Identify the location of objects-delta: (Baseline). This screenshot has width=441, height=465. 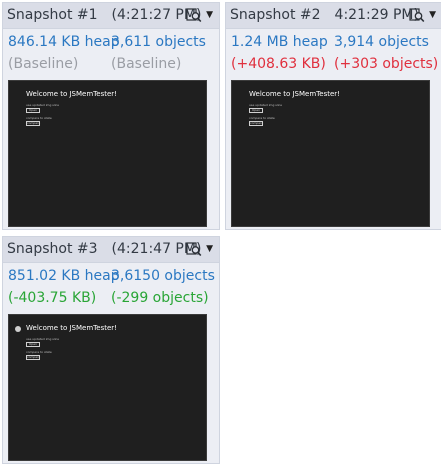
(146, 64).